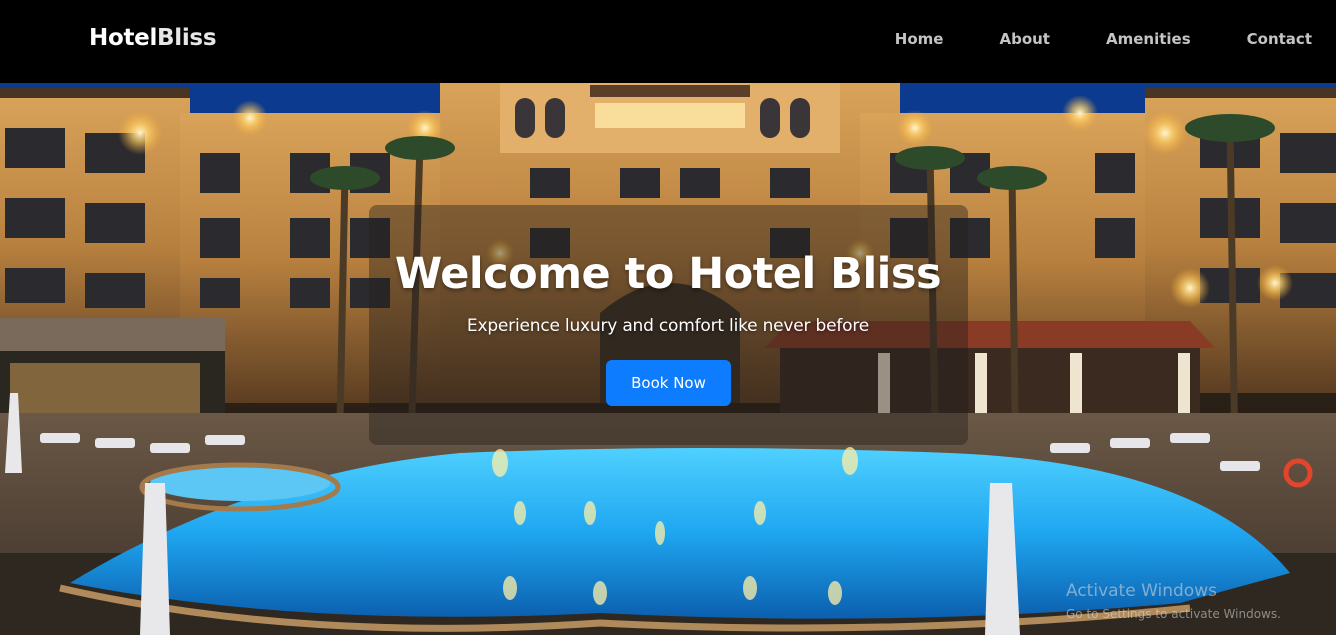 This screenshot has width=1336, height=635. Describe the element at coordinates (123, 38) in the screenshot. I see `brand-name-part1: Hotel` at that location.